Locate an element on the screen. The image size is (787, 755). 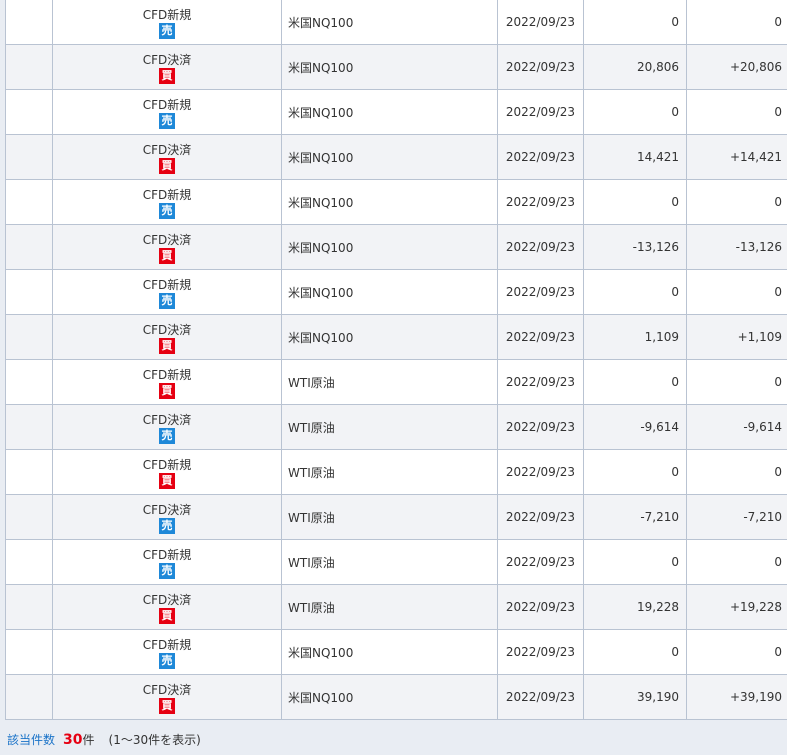
profit-loss-value: 1,109 is located at coordinates (635, 337).